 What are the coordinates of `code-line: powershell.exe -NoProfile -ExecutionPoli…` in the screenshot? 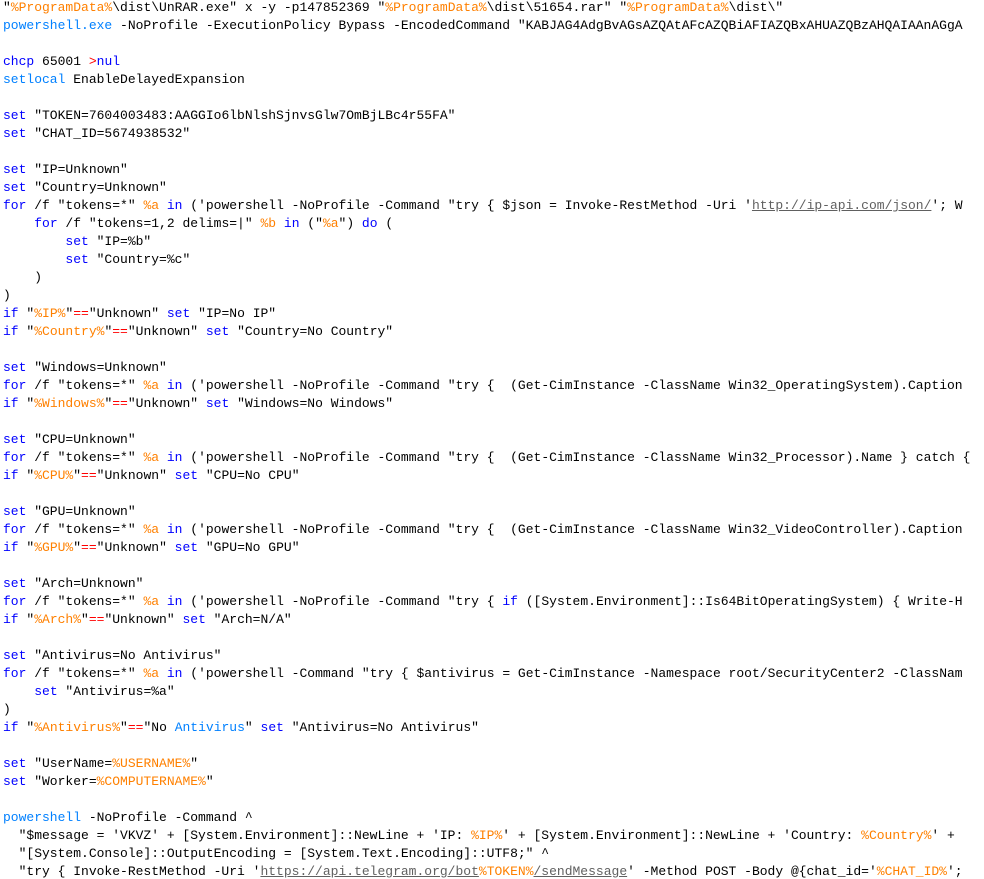 It's located at (483, 26).